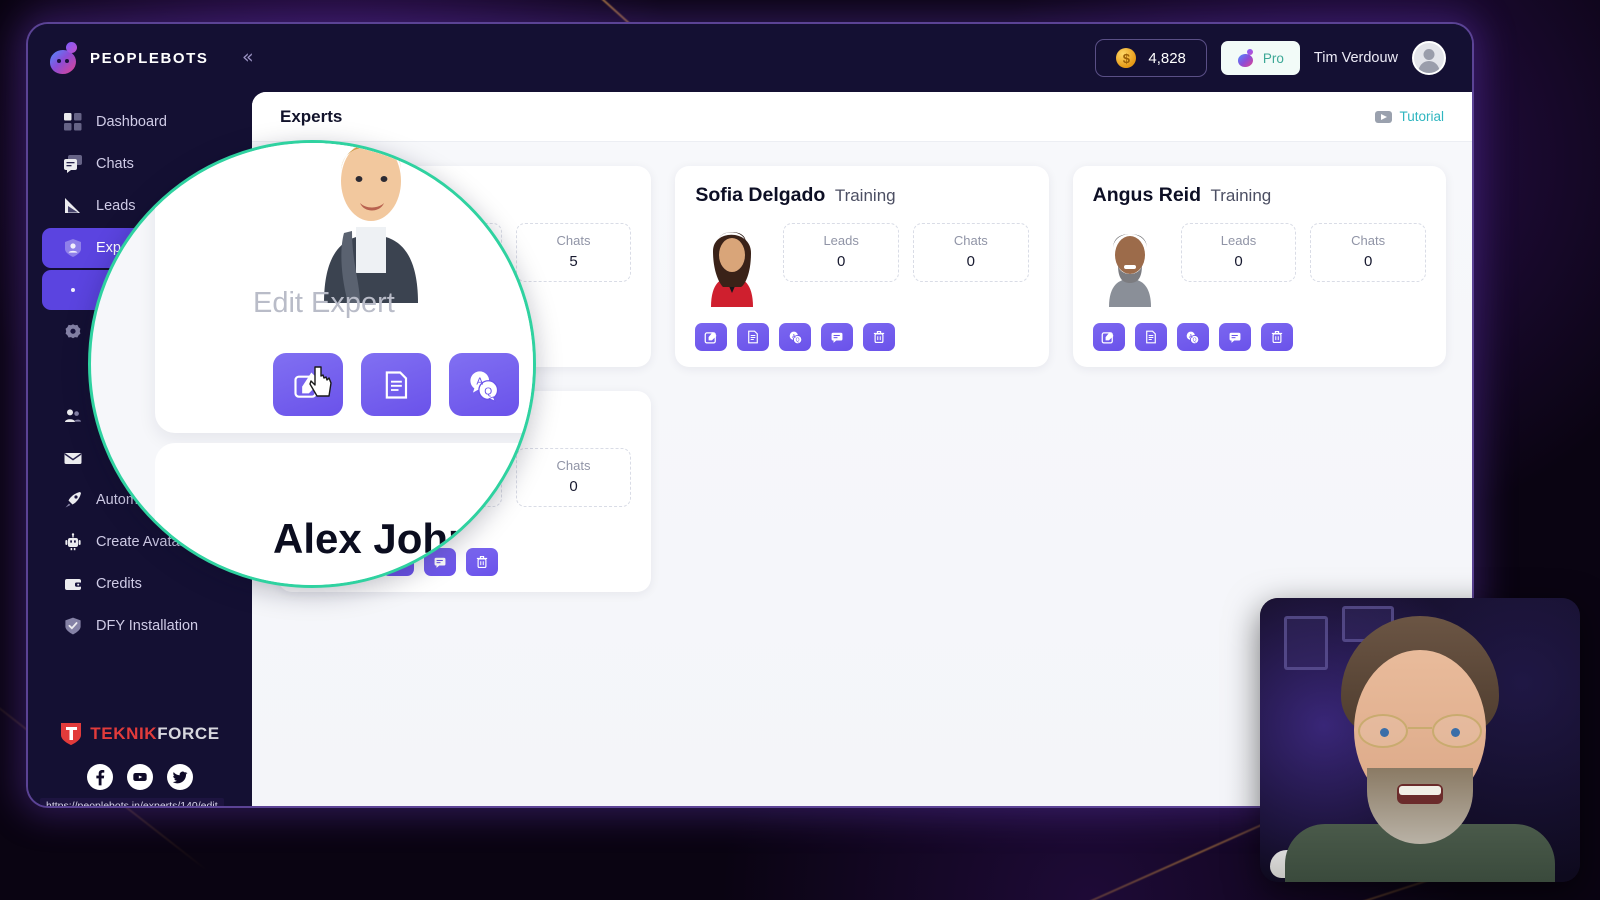 This screenshot has width=1600, height=900. What do you see at coordinates (71, 734) in the screenshot?
I see `teknikforce-mark-icon` at bounding box center [71, 734].